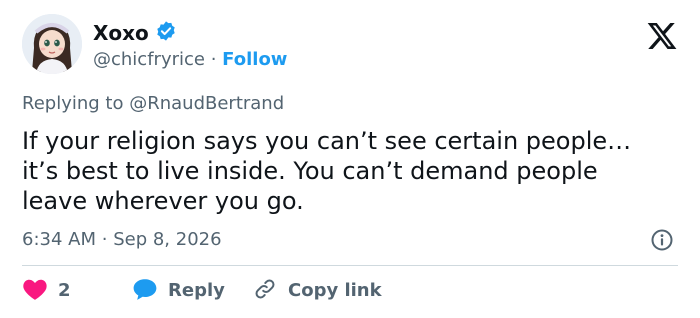 Image resolution: width=700 pixels, height=318 pixels. I want to click on tweet-date: Sep 8, 2026, so click(167, 239).